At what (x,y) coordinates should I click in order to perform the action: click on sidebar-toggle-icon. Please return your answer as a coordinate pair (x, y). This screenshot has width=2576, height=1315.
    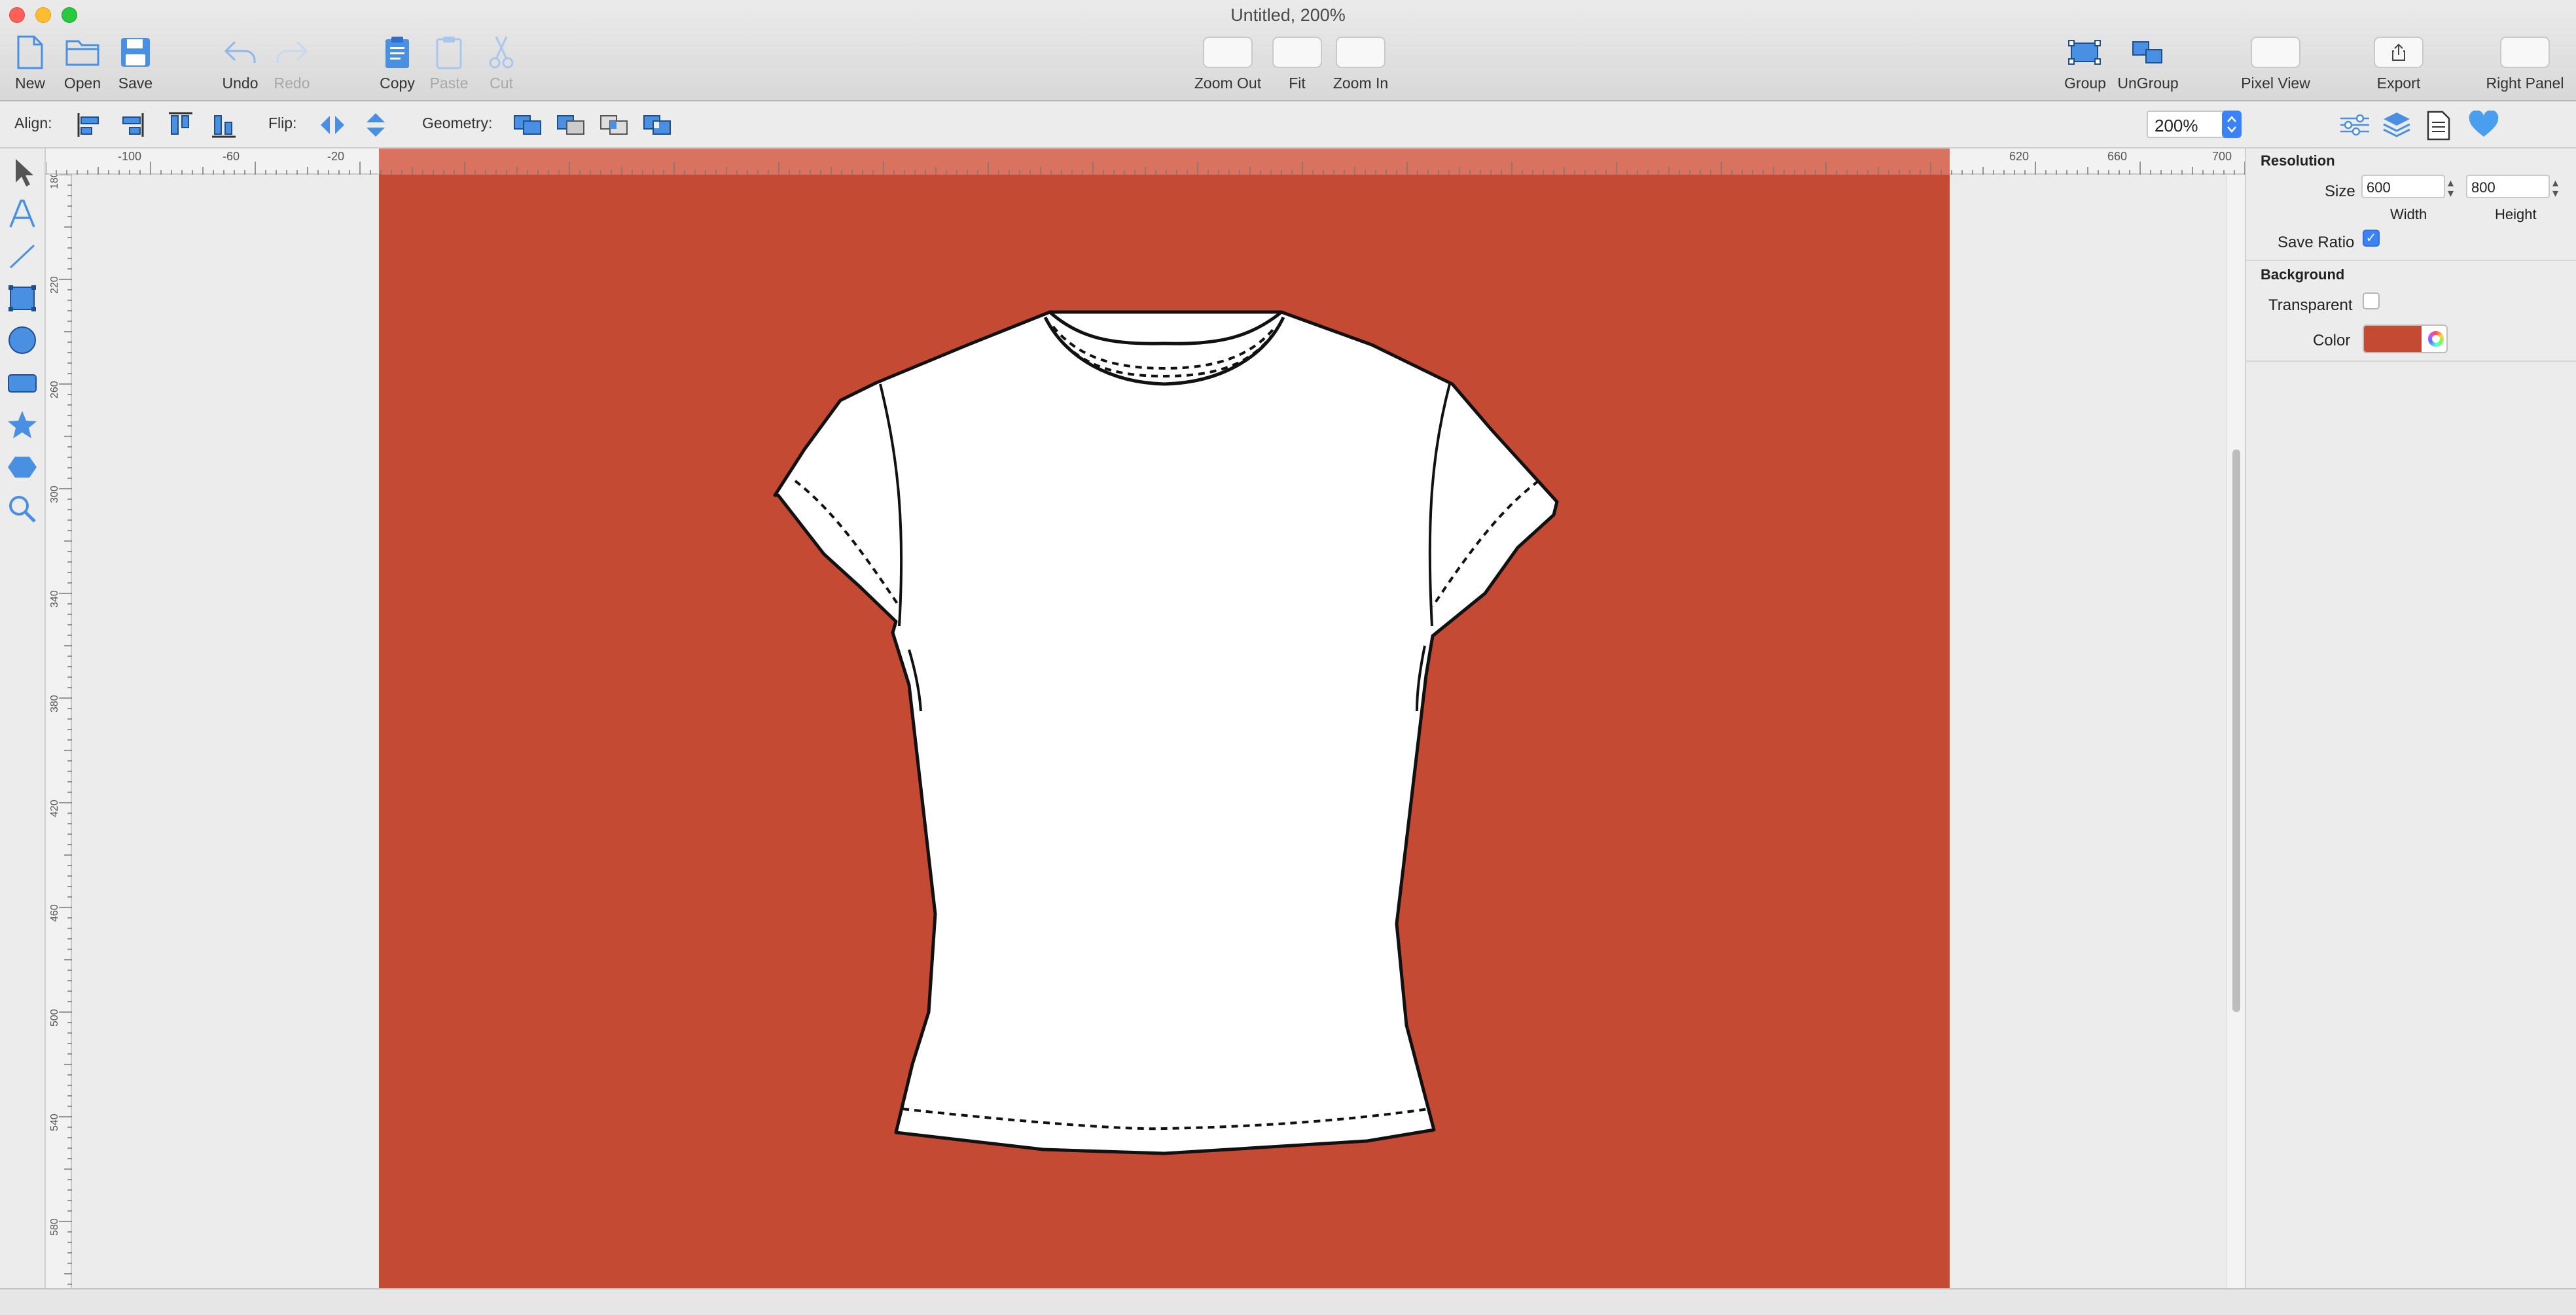
    Looking at the image, I should click on (2525, 52).